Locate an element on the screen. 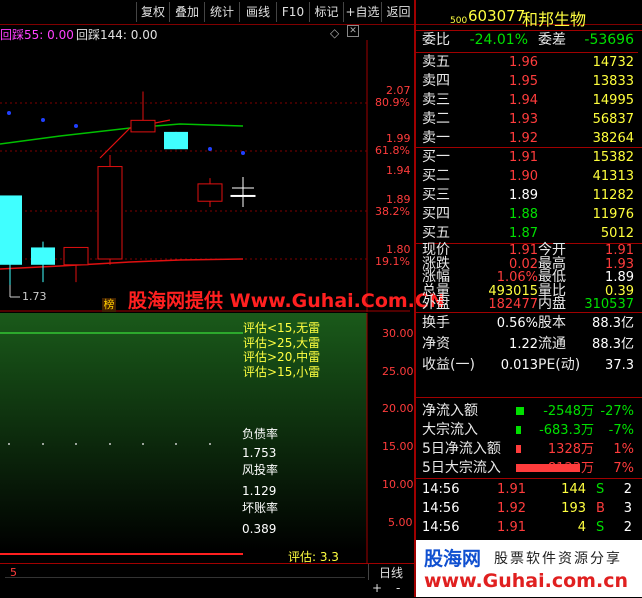 The height and width of the screenshot is (598, 642). flow-bar is located at coordinates (520, 411).